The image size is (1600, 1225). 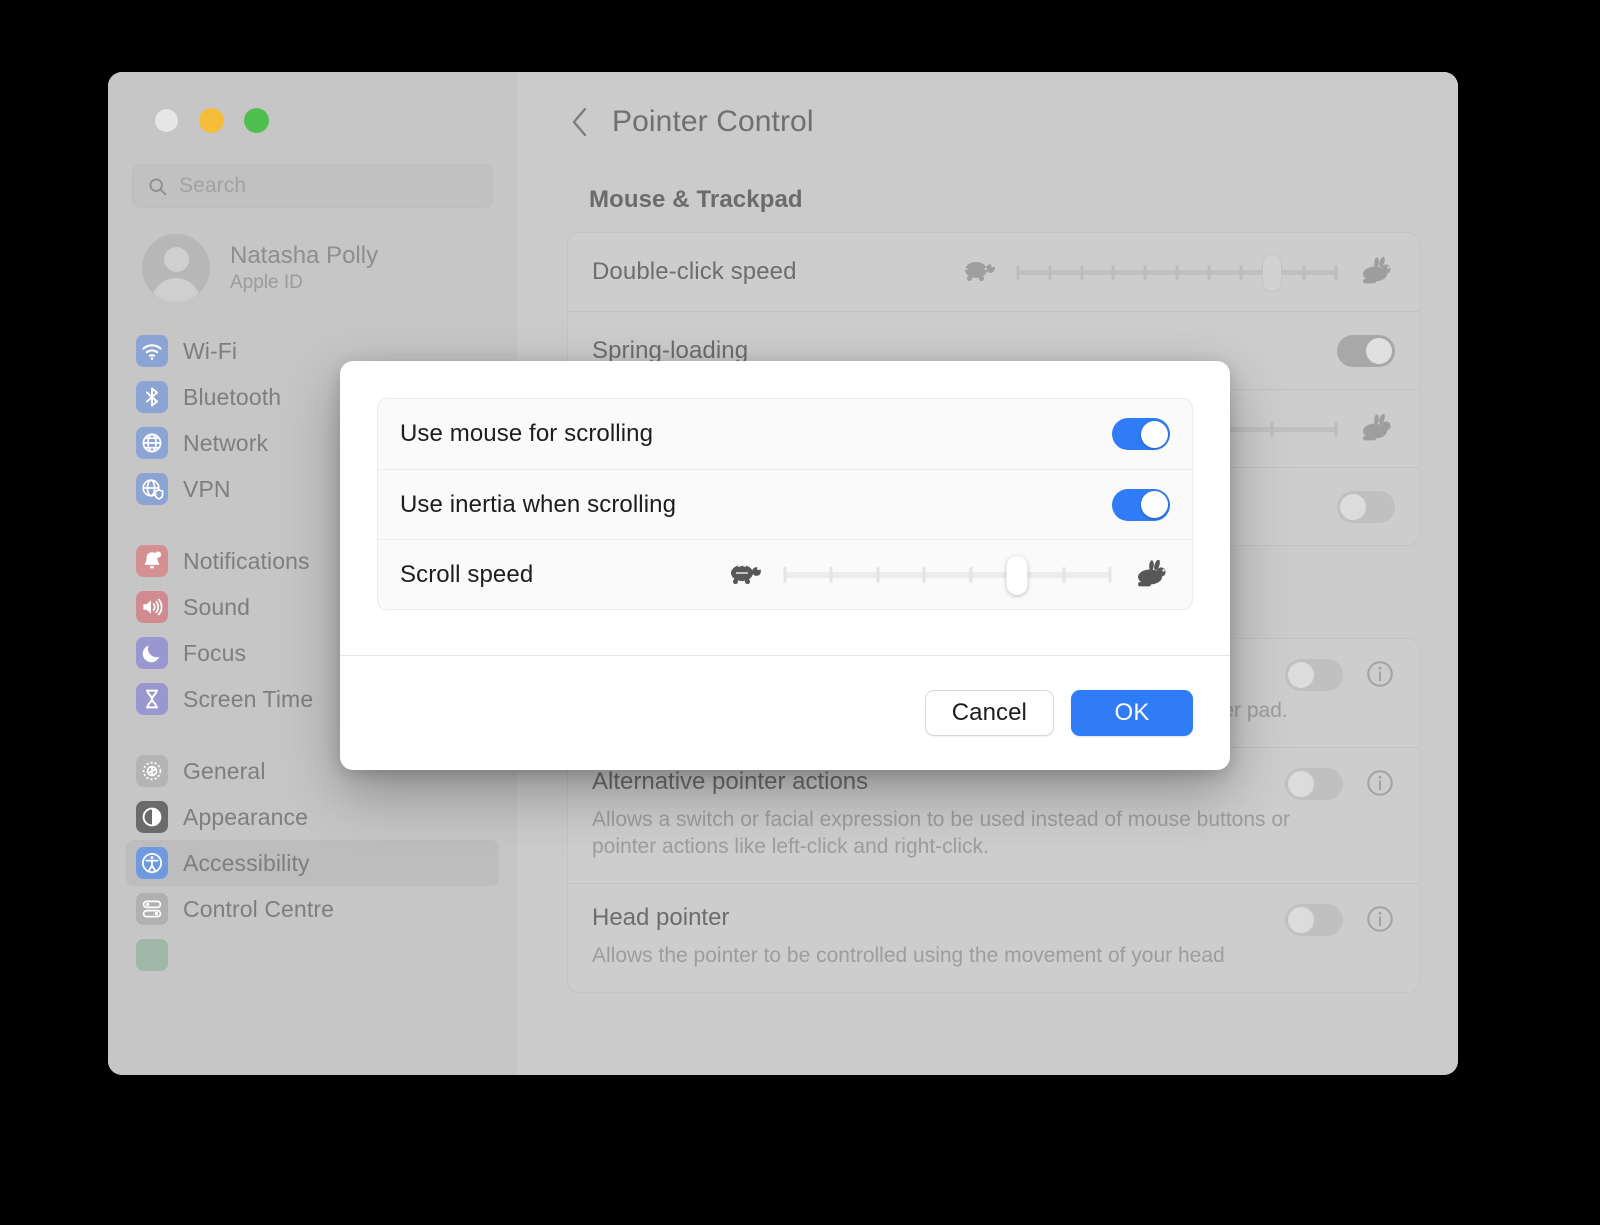 I want to click on network-icon, so click(x=152, y=443).